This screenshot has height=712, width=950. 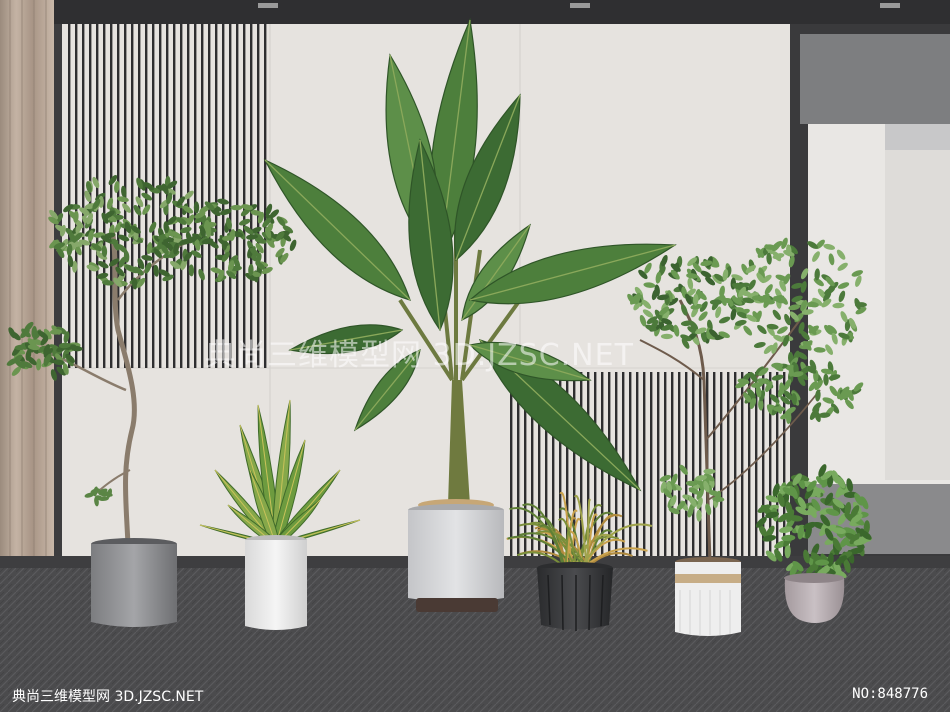 What do you see at coordinates (456, 556) in the screenshot?
I see `large-gray-planter` at bounding box center [456, 556].